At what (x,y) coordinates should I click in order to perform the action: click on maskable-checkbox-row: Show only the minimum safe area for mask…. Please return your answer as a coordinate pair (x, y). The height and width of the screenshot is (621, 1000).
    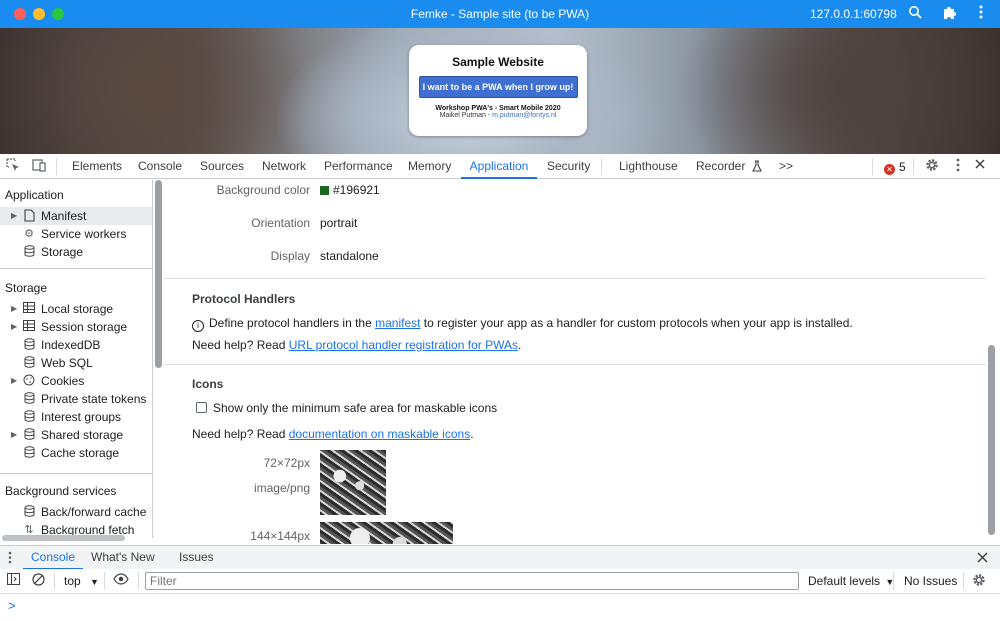
    Looking at the image, I should click on (344, 408).